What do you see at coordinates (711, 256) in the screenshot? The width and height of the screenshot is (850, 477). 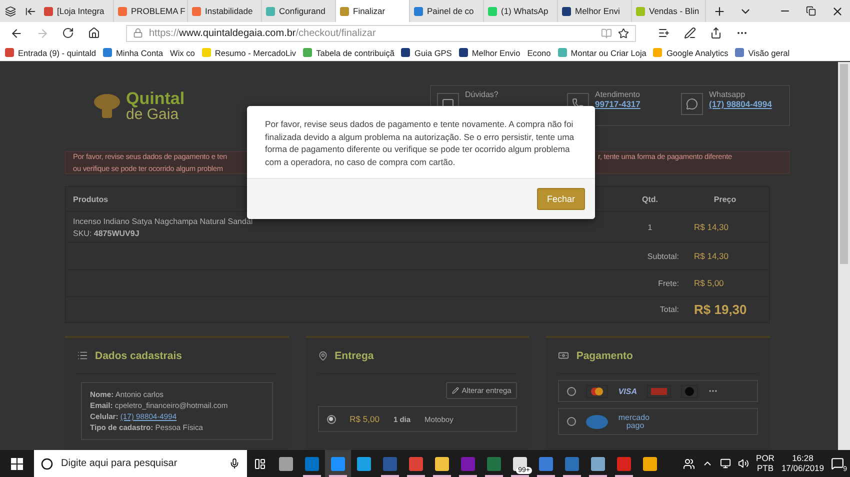 I see `summary-value: R$ 14,30` at bounding box center [711, 256].